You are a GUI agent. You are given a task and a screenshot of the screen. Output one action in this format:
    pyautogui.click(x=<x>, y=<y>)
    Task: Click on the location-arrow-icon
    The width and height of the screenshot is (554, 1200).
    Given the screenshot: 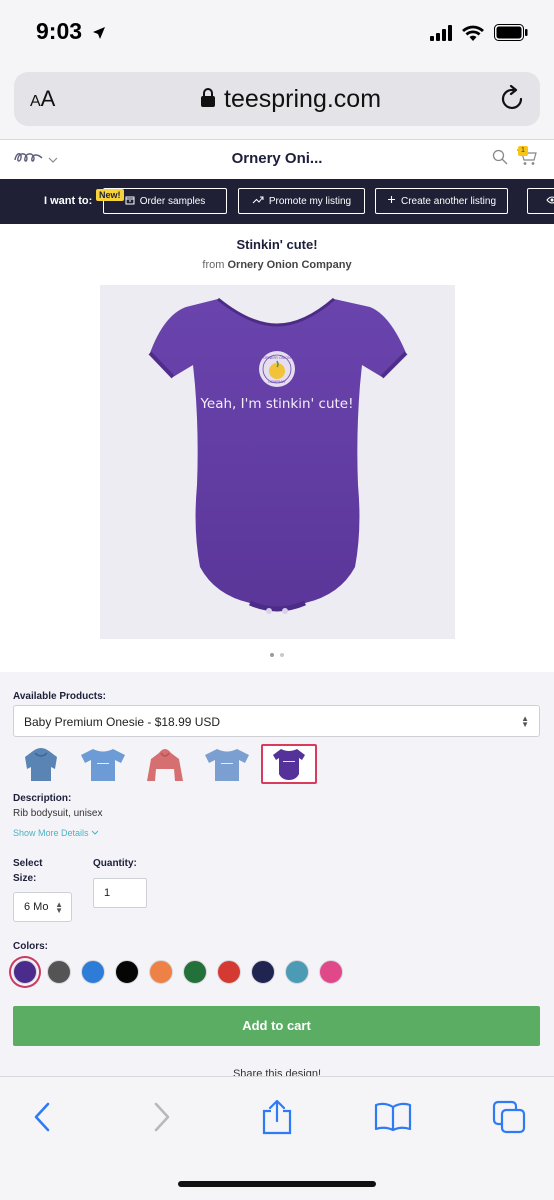 What is the action you would take?
    pyautogui.click(x=99, y=32)
    